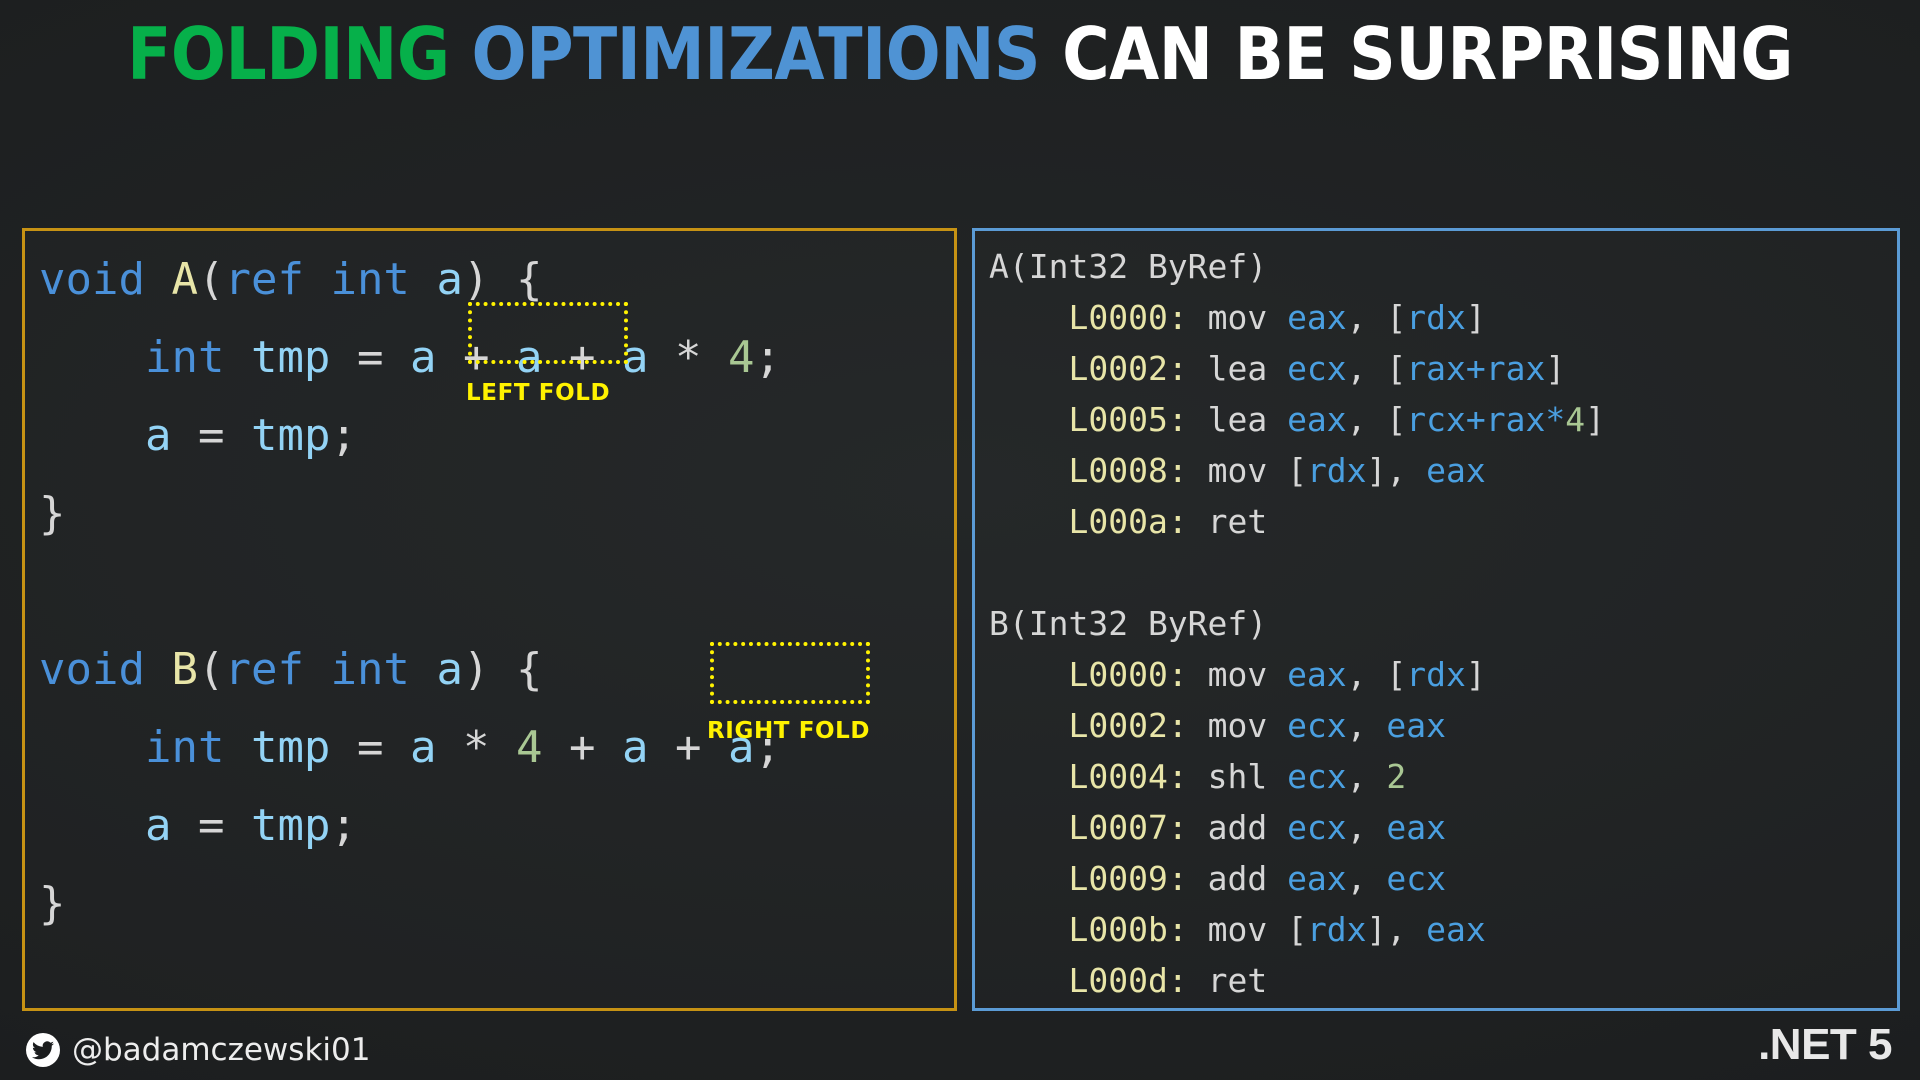 This screenshot has width=1920, height=1080. Describe the element at coordinates (741, 357) in the screenshot. I see `code-token: 4` at that location.